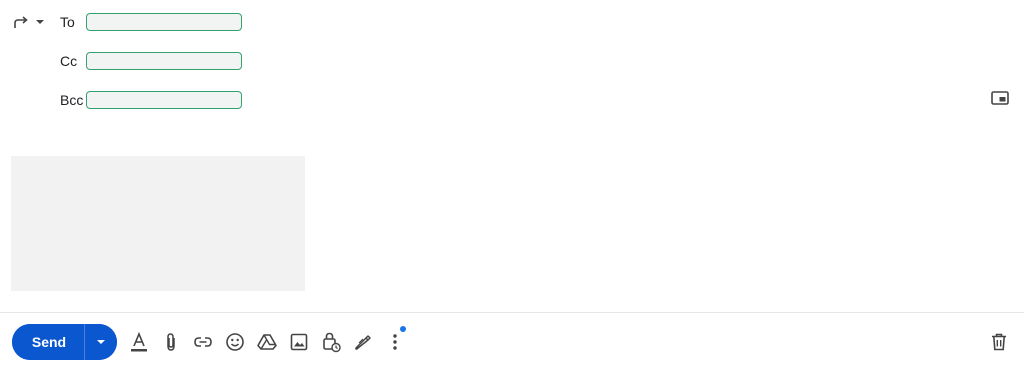 The image size is (1024, 371). What do you see at coordinates (512, 312) in the screenshot?
I see `toolbar-divider` at bounding box center [512, 312].